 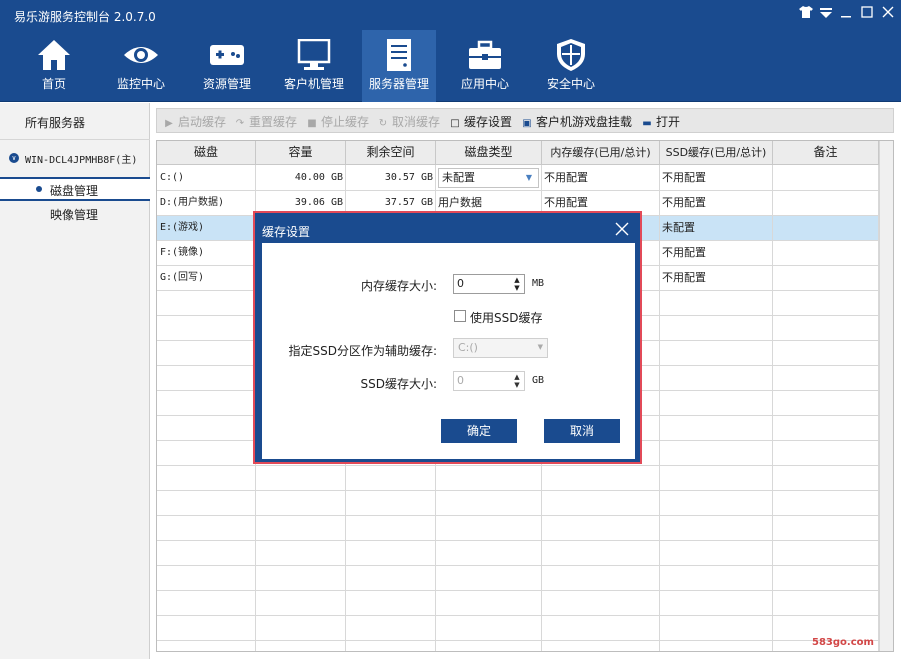 I want to click on memory-cache-unit: MB, so click(x=538, y=283).